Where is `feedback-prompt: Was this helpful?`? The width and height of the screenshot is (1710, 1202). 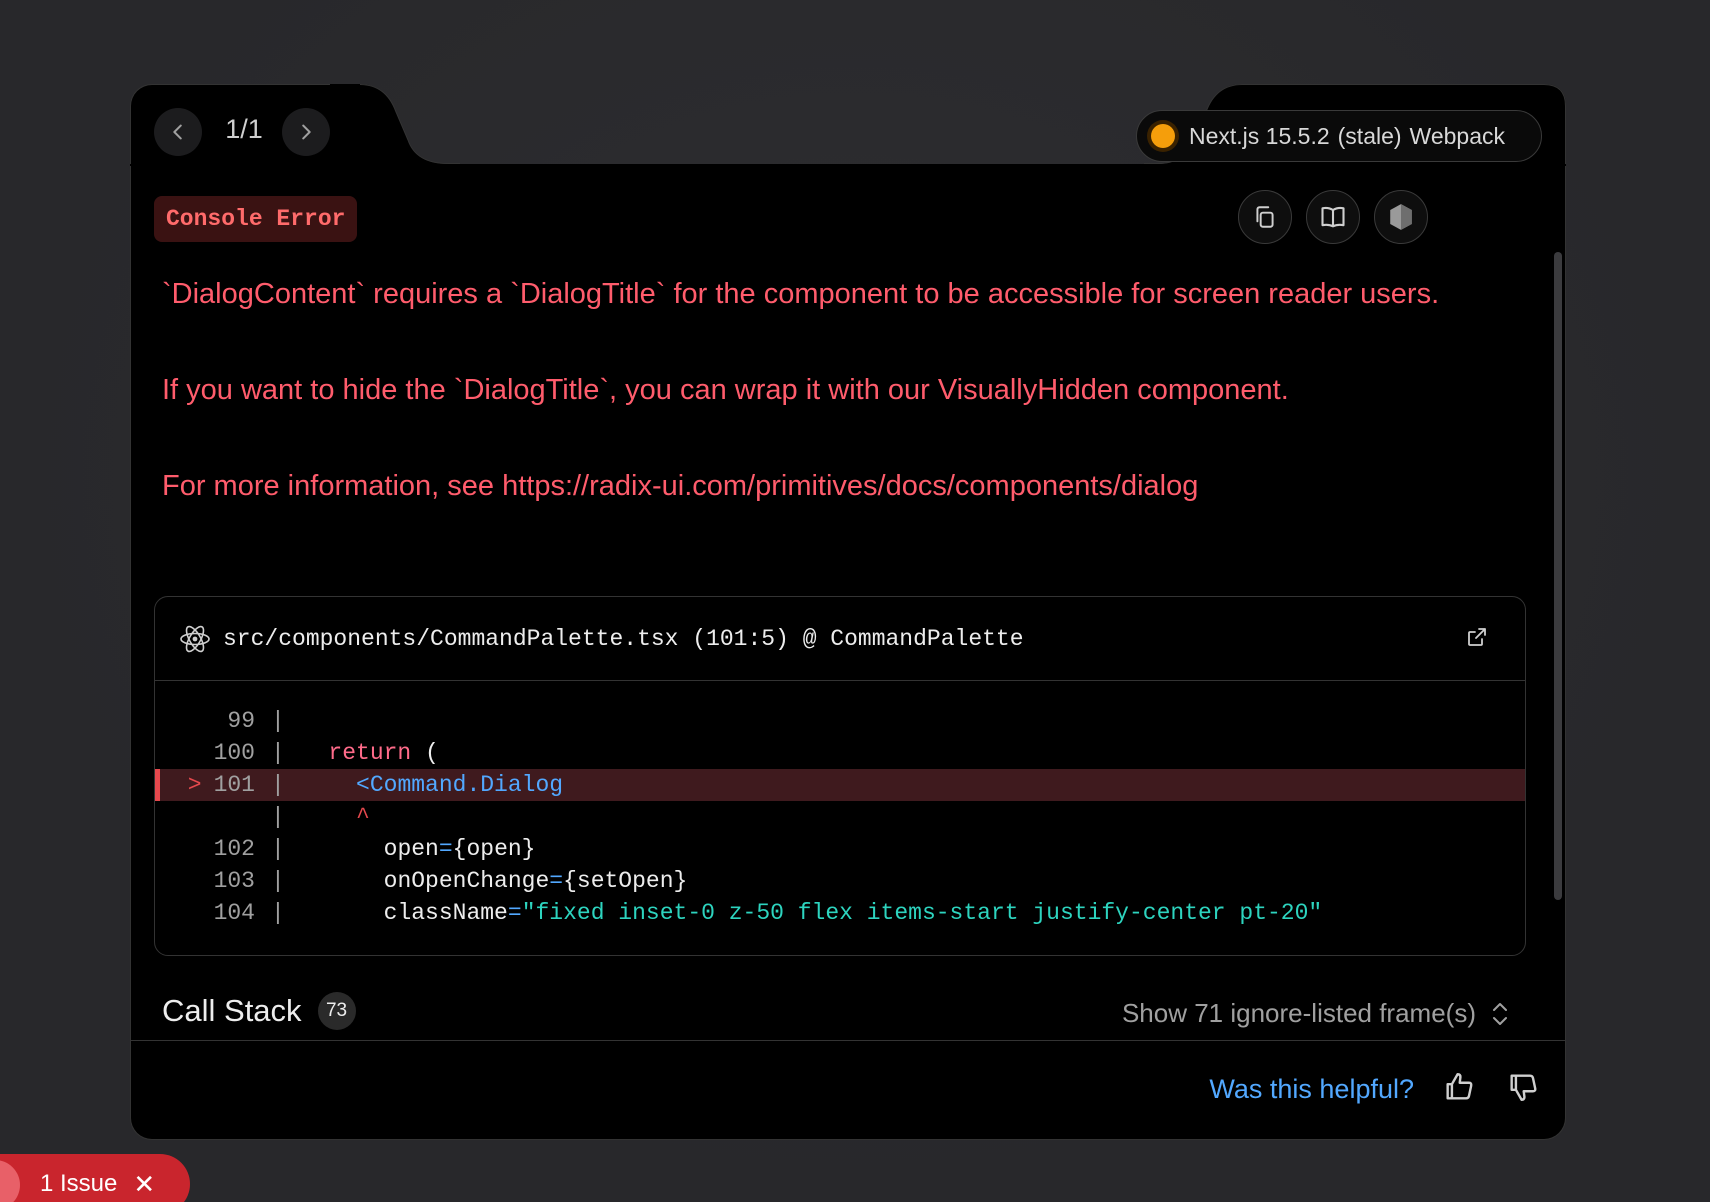
feedback-prompt: Was this helpful? is located at coordinates (1311, 1089).